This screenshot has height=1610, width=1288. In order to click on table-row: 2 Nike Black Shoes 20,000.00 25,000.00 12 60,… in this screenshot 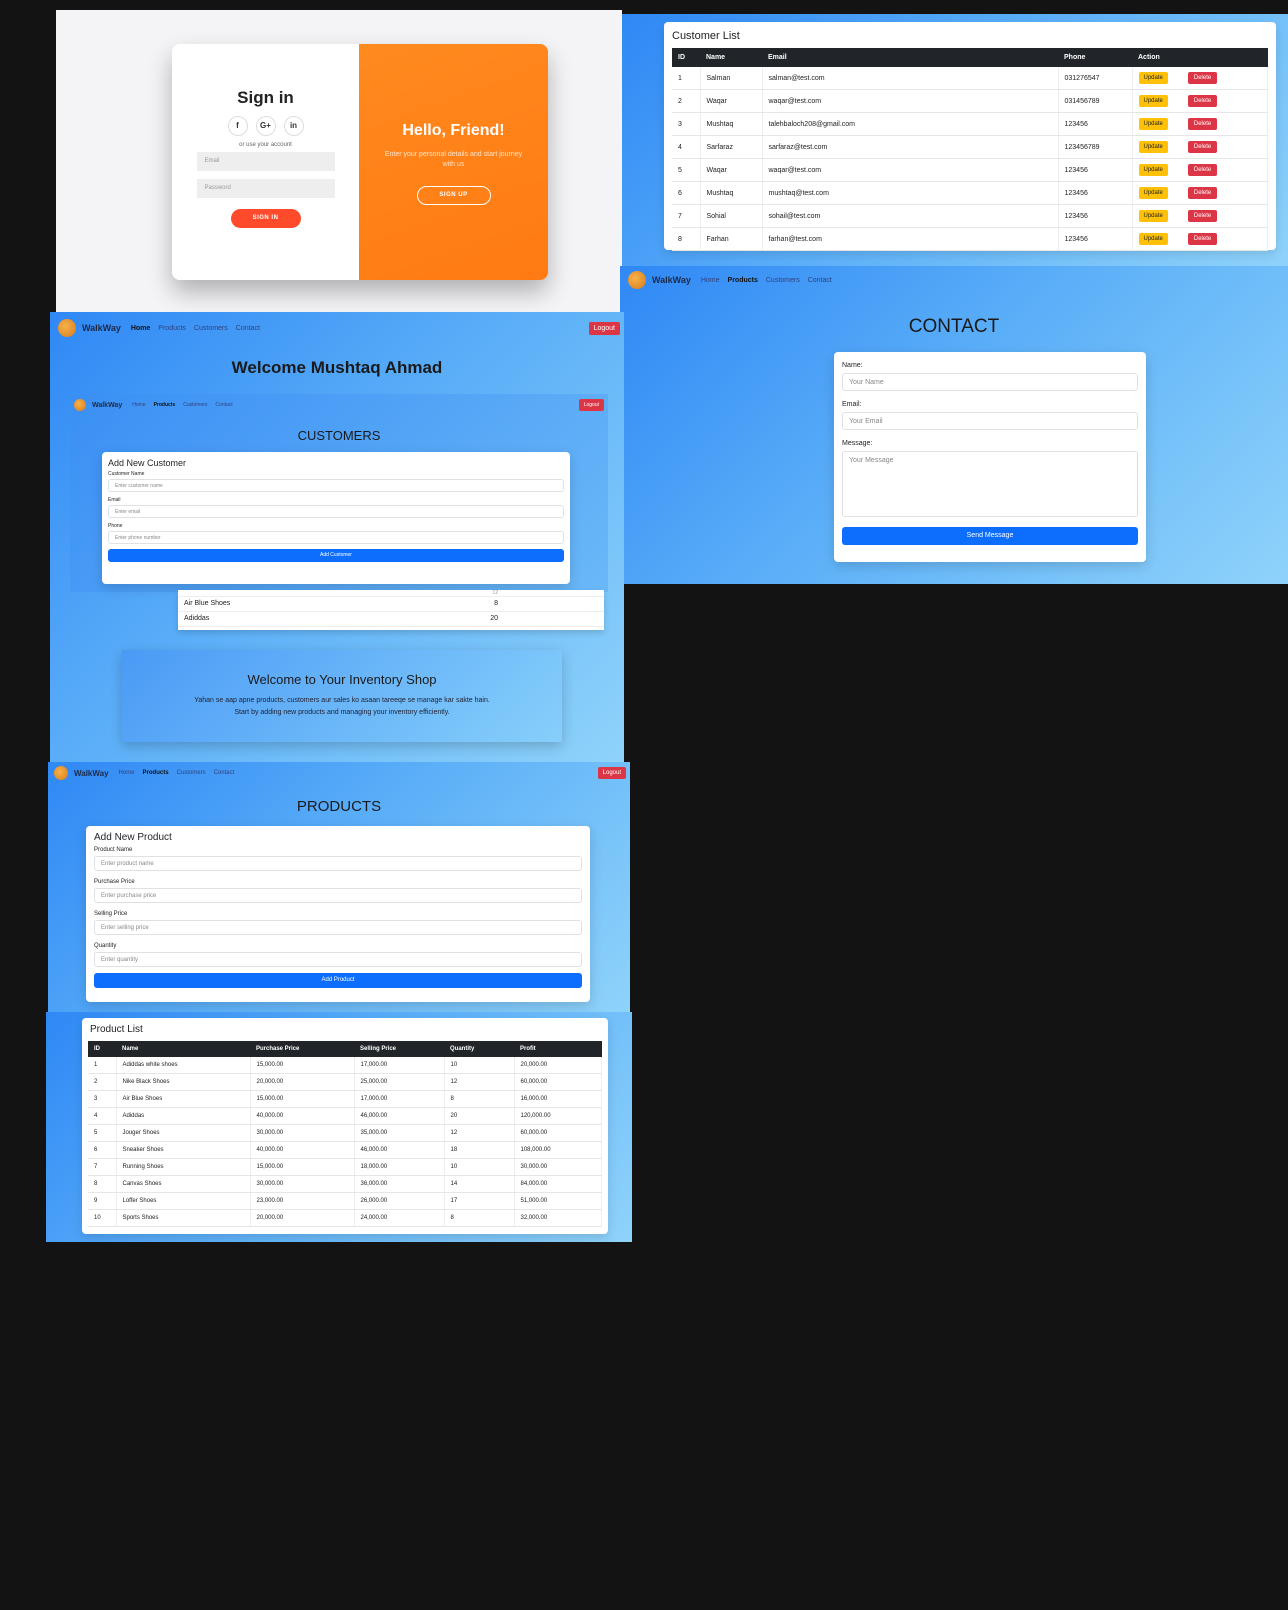, I will do `click(345, 1082)`.